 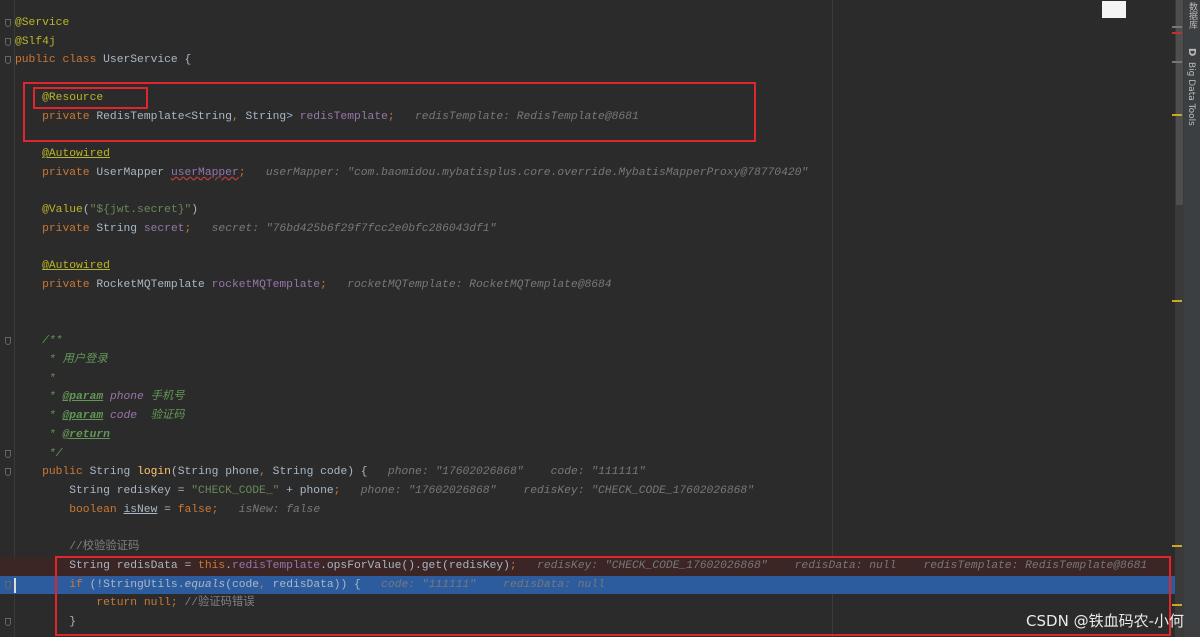 I want to click on code-text: * @return, so click(x=62, y=435).